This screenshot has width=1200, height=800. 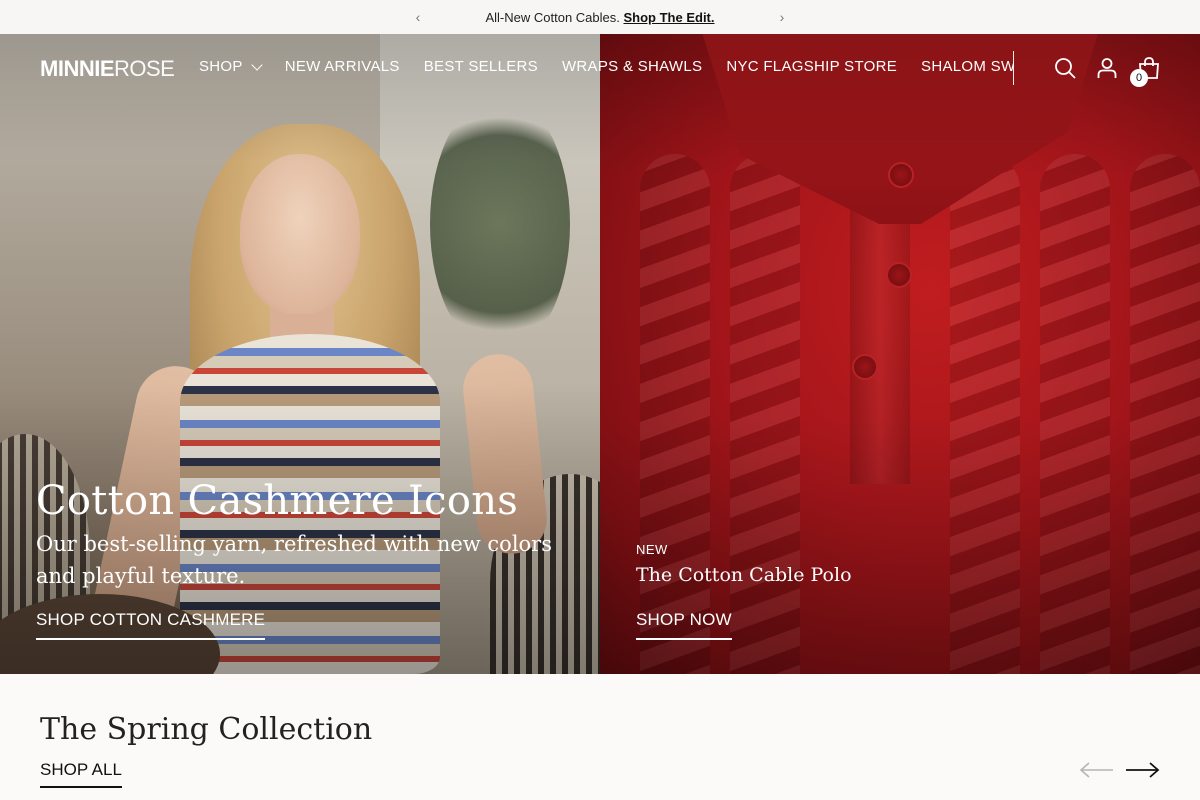 What do you see at coordinates (81, 774) in the screenshot?
I see `shop-all-link: SHOP ALL` at bounding box center [81, 774].